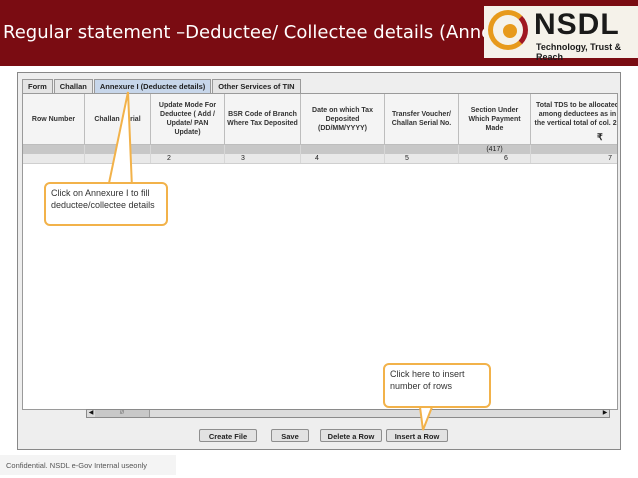 The width and height of the screenshot is (638, 478). I want to click on tab-annexure-i: Annexure I (Deductee details), so click(152, 86).